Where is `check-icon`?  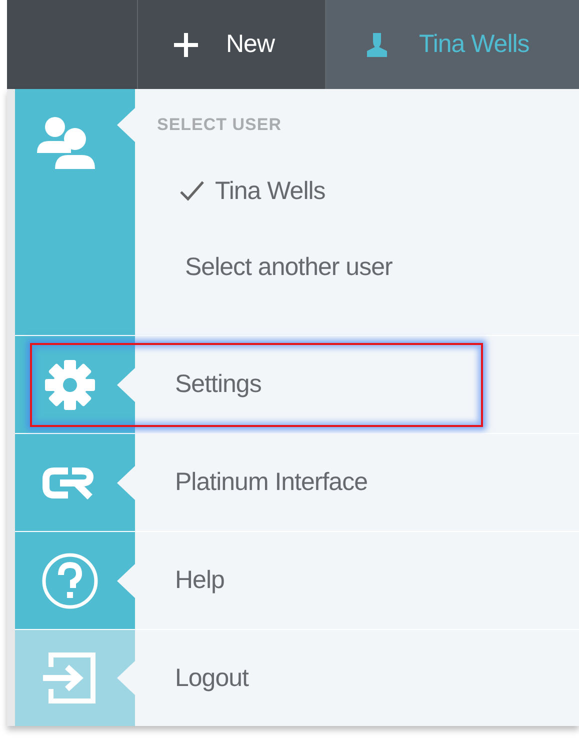
check-icon is located at coordinates (192, 191).